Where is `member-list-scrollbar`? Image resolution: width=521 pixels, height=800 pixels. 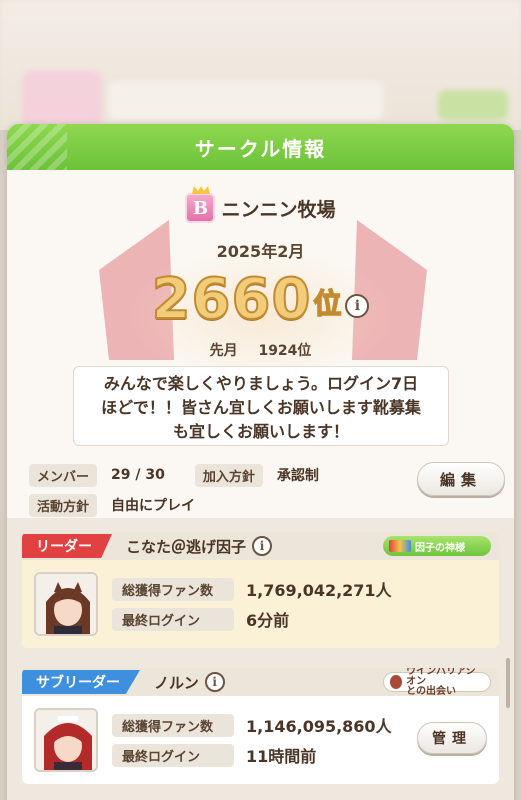
member-list-scrollbar is located at coordinates (508, 683).